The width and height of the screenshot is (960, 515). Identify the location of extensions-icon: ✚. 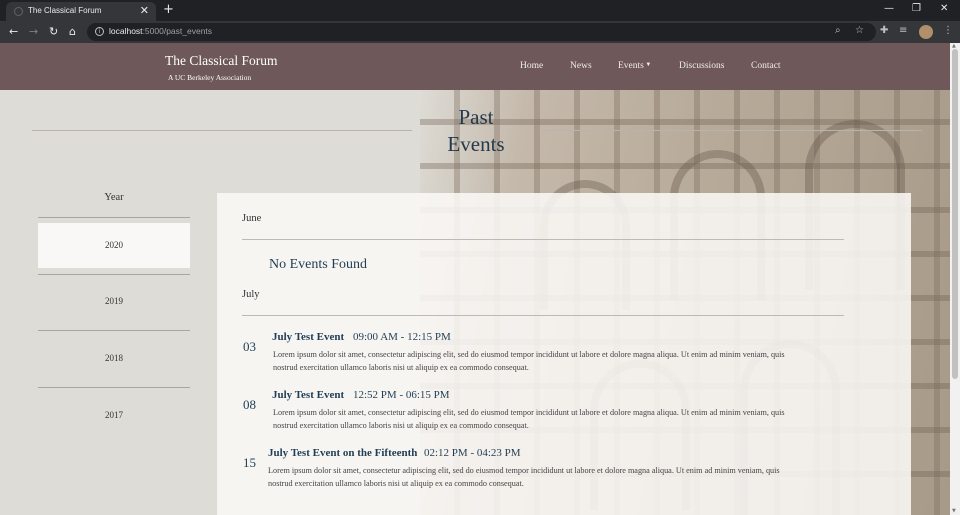
(884, 30).